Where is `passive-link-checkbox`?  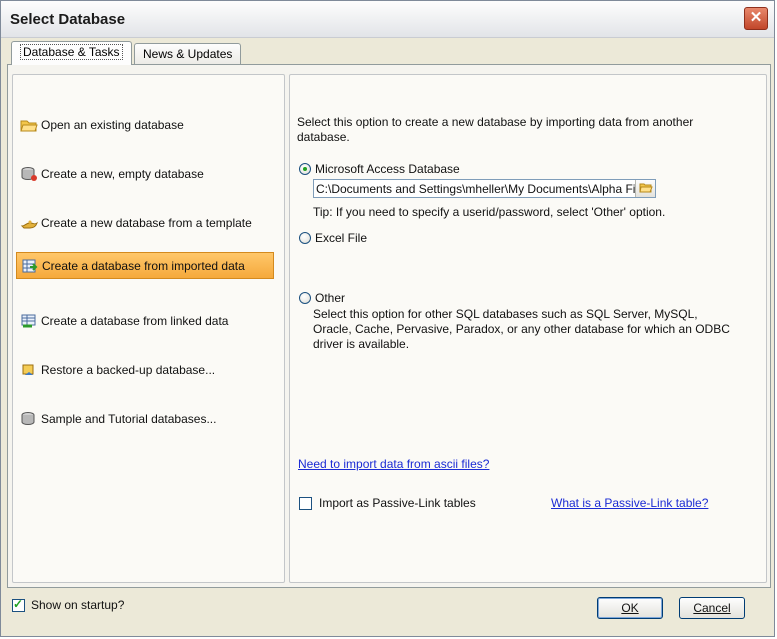 passive-link-checkbox is located at coordinates (305, 503).